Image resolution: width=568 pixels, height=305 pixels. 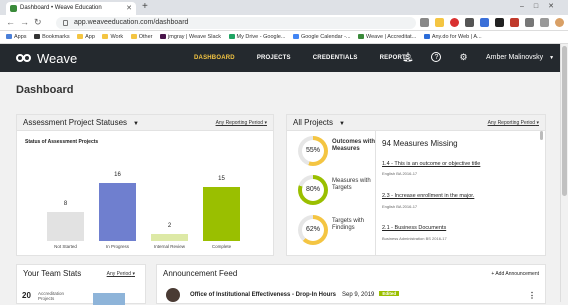 I want to click on page-title: Dashboard, so click(x=45, y=90).